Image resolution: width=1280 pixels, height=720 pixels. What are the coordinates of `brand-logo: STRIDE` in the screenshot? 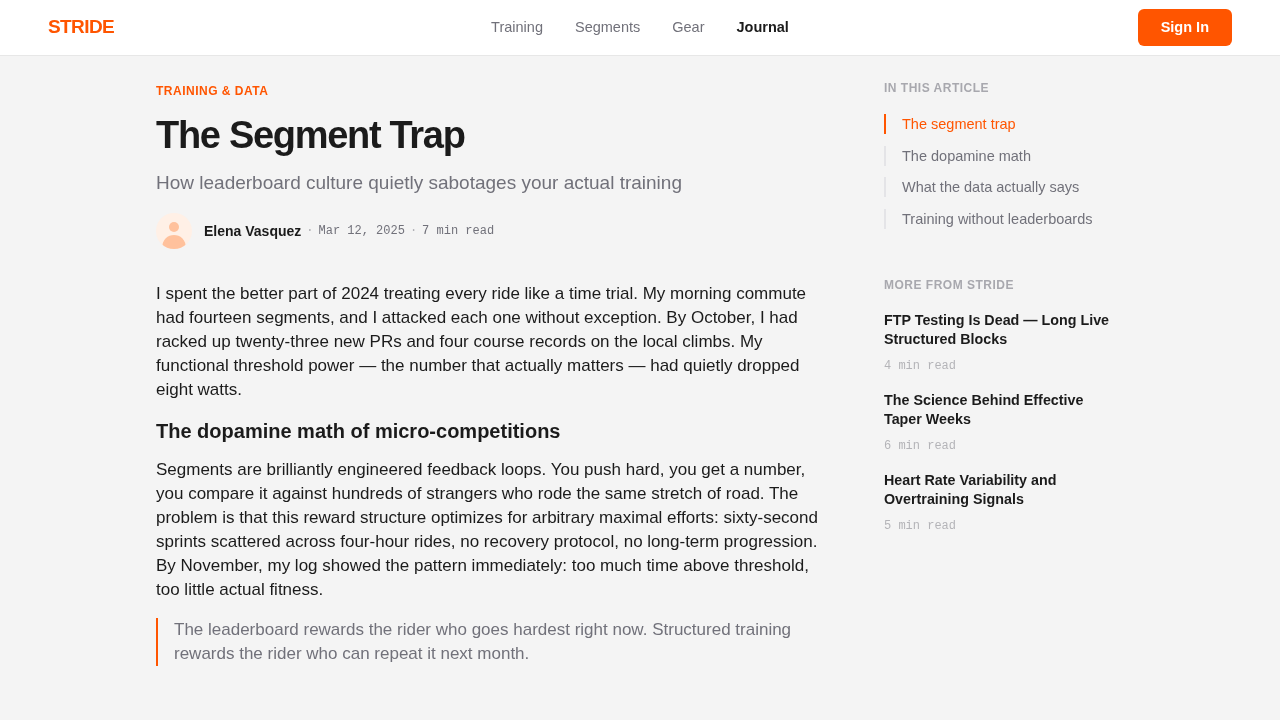 It's located at (81, 27).